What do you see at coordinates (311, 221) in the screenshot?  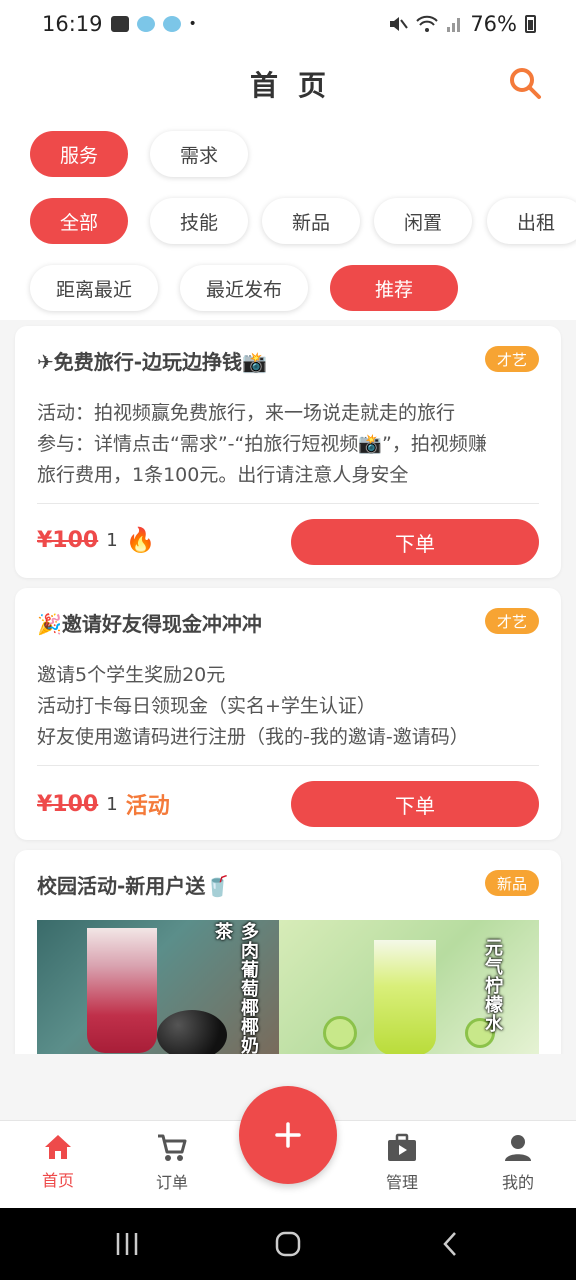 I see `filter-new: 新品` at bounding box center [311, 221].